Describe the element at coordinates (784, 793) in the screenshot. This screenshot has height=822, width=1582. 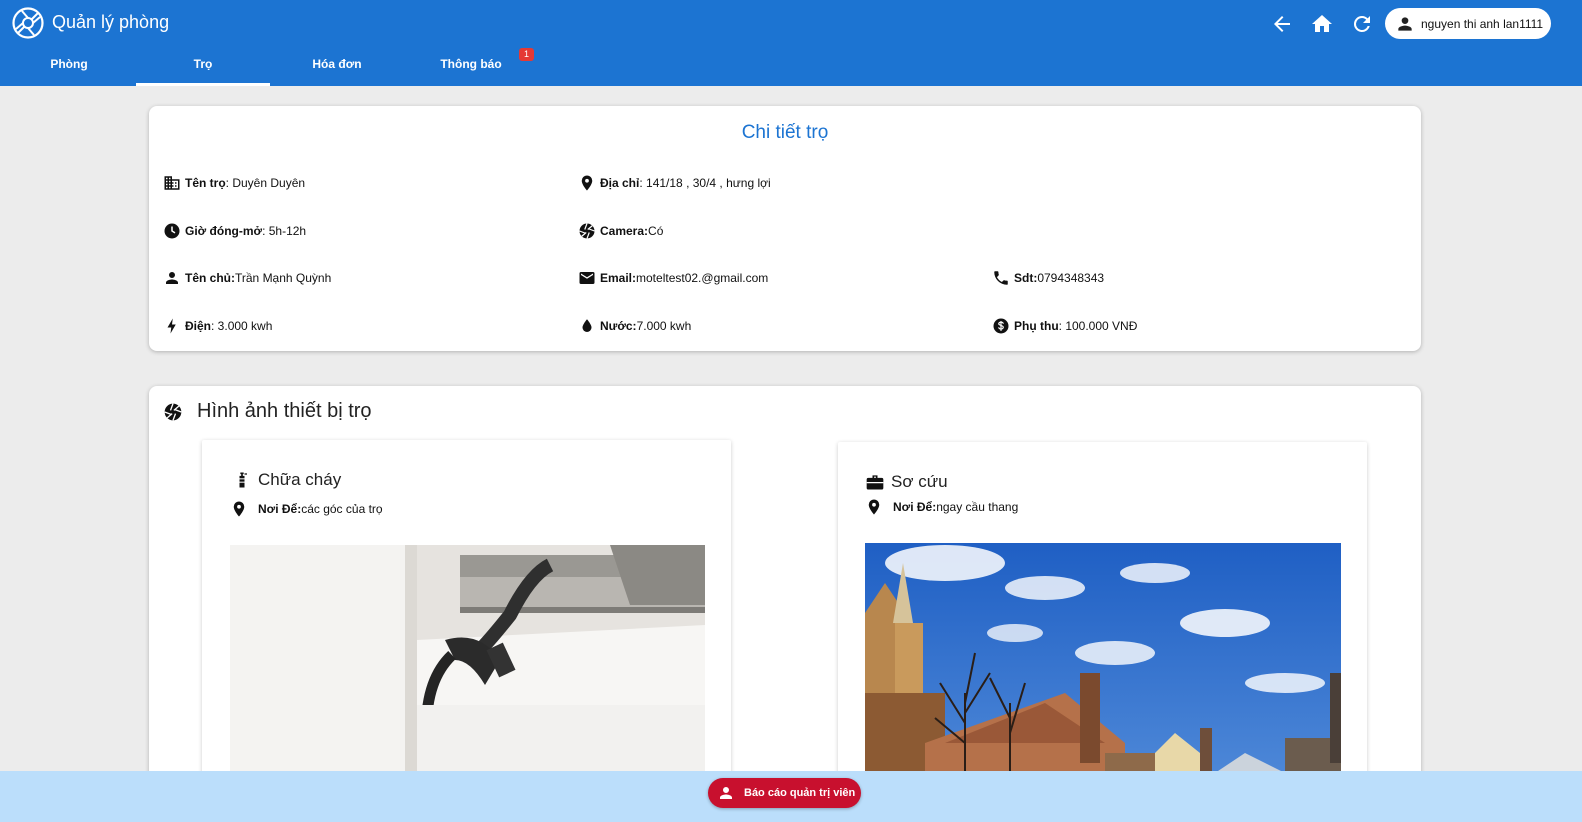
I see `report-admin-button: Báo cáo quản trị viên` at that location.